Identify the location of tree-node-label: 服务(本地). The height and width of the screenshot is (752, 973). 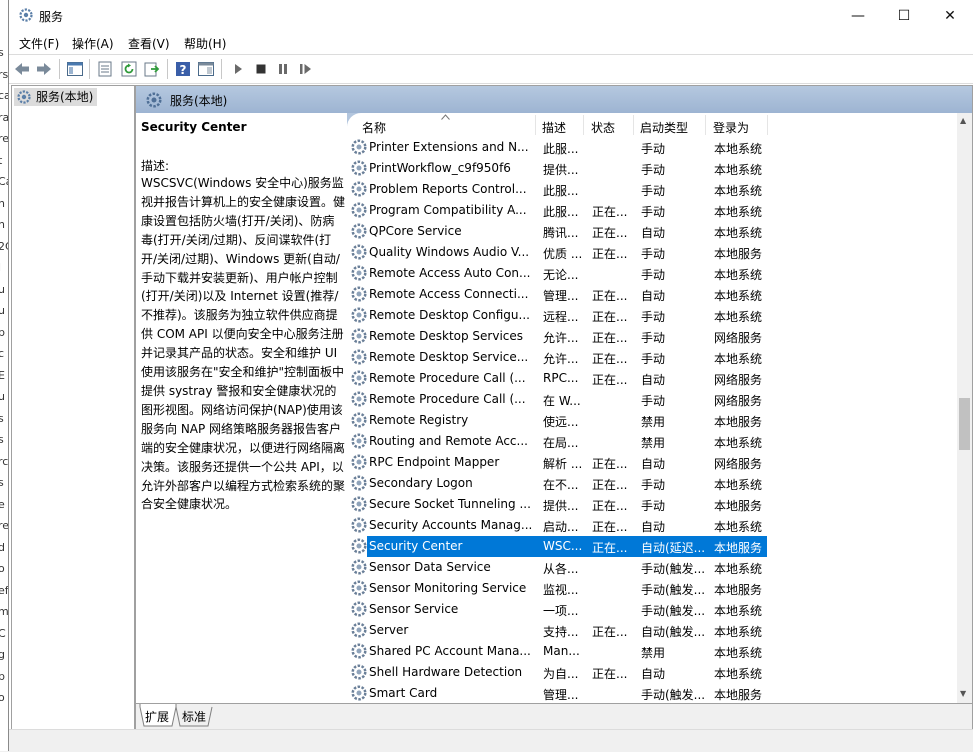
(65, 97).